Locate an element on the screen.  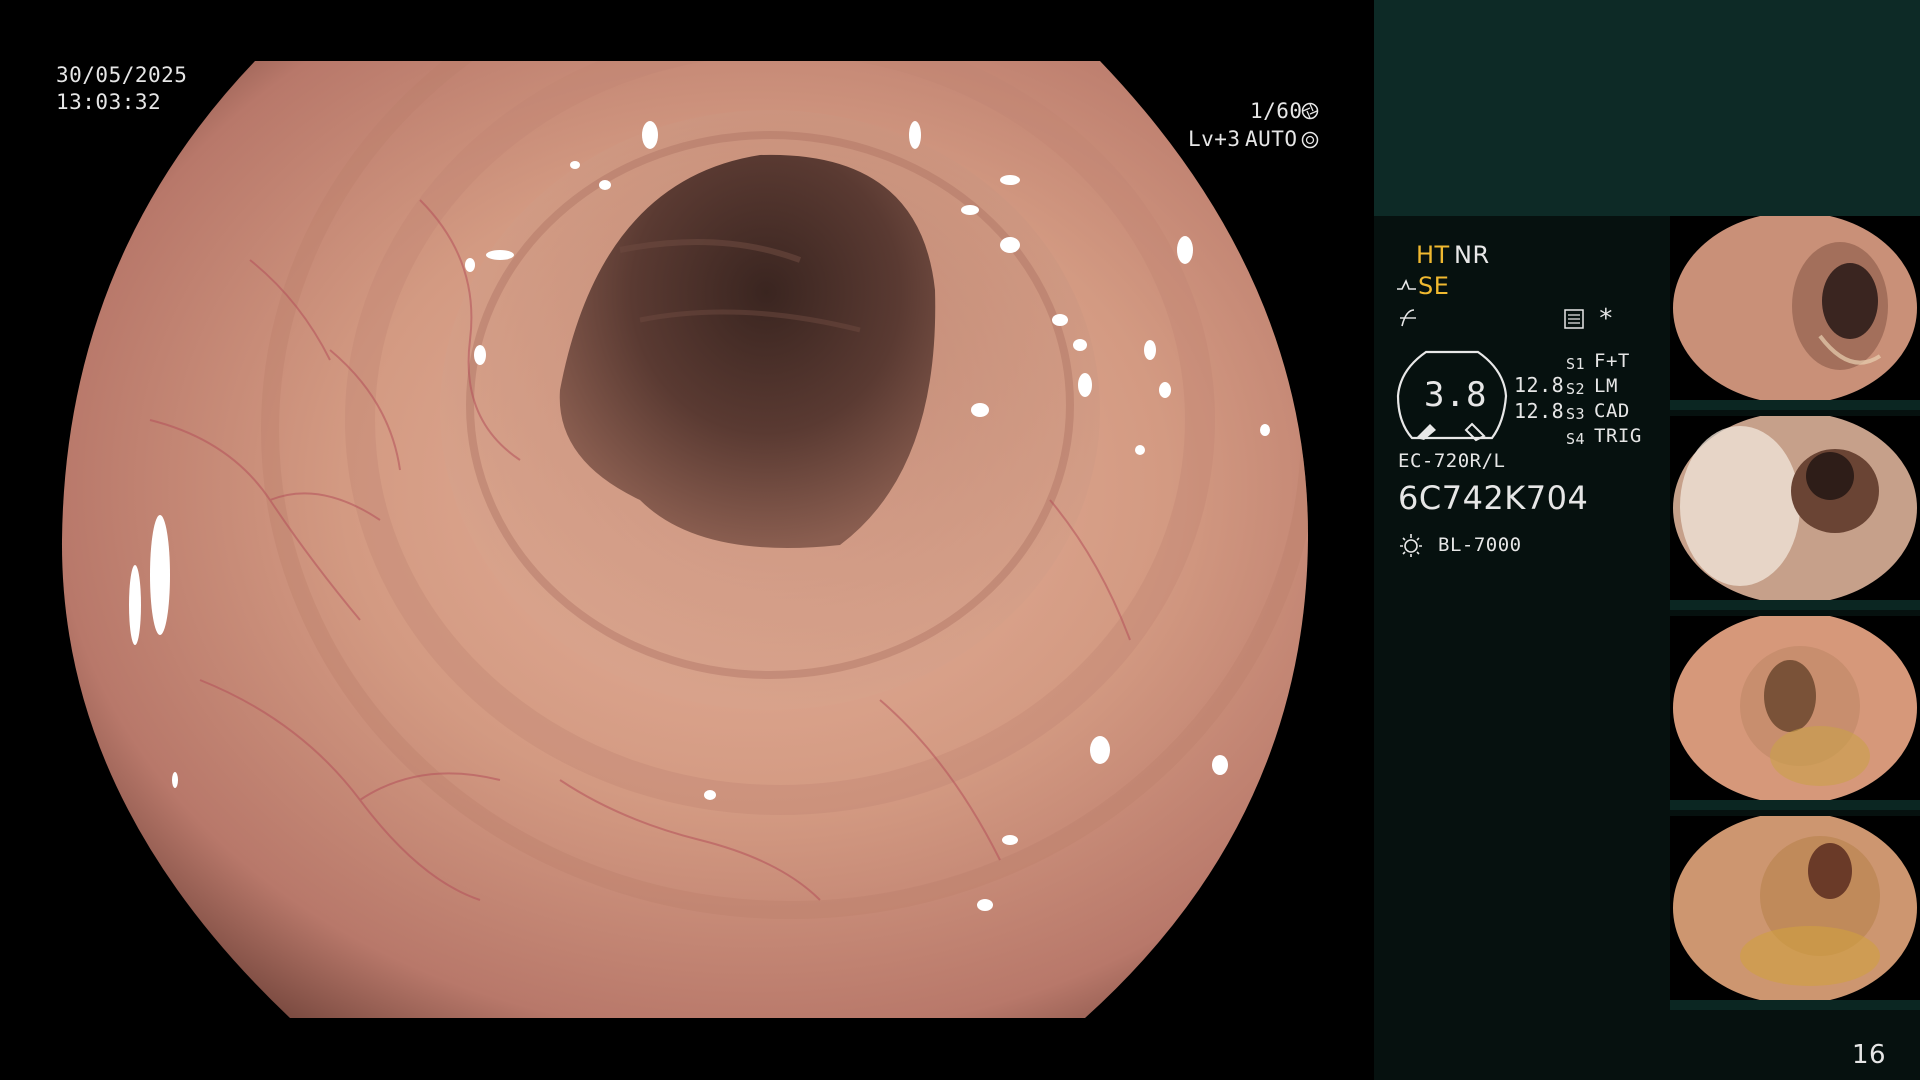
switch-s3-value: CAD is located at coordinates (1612, 411).